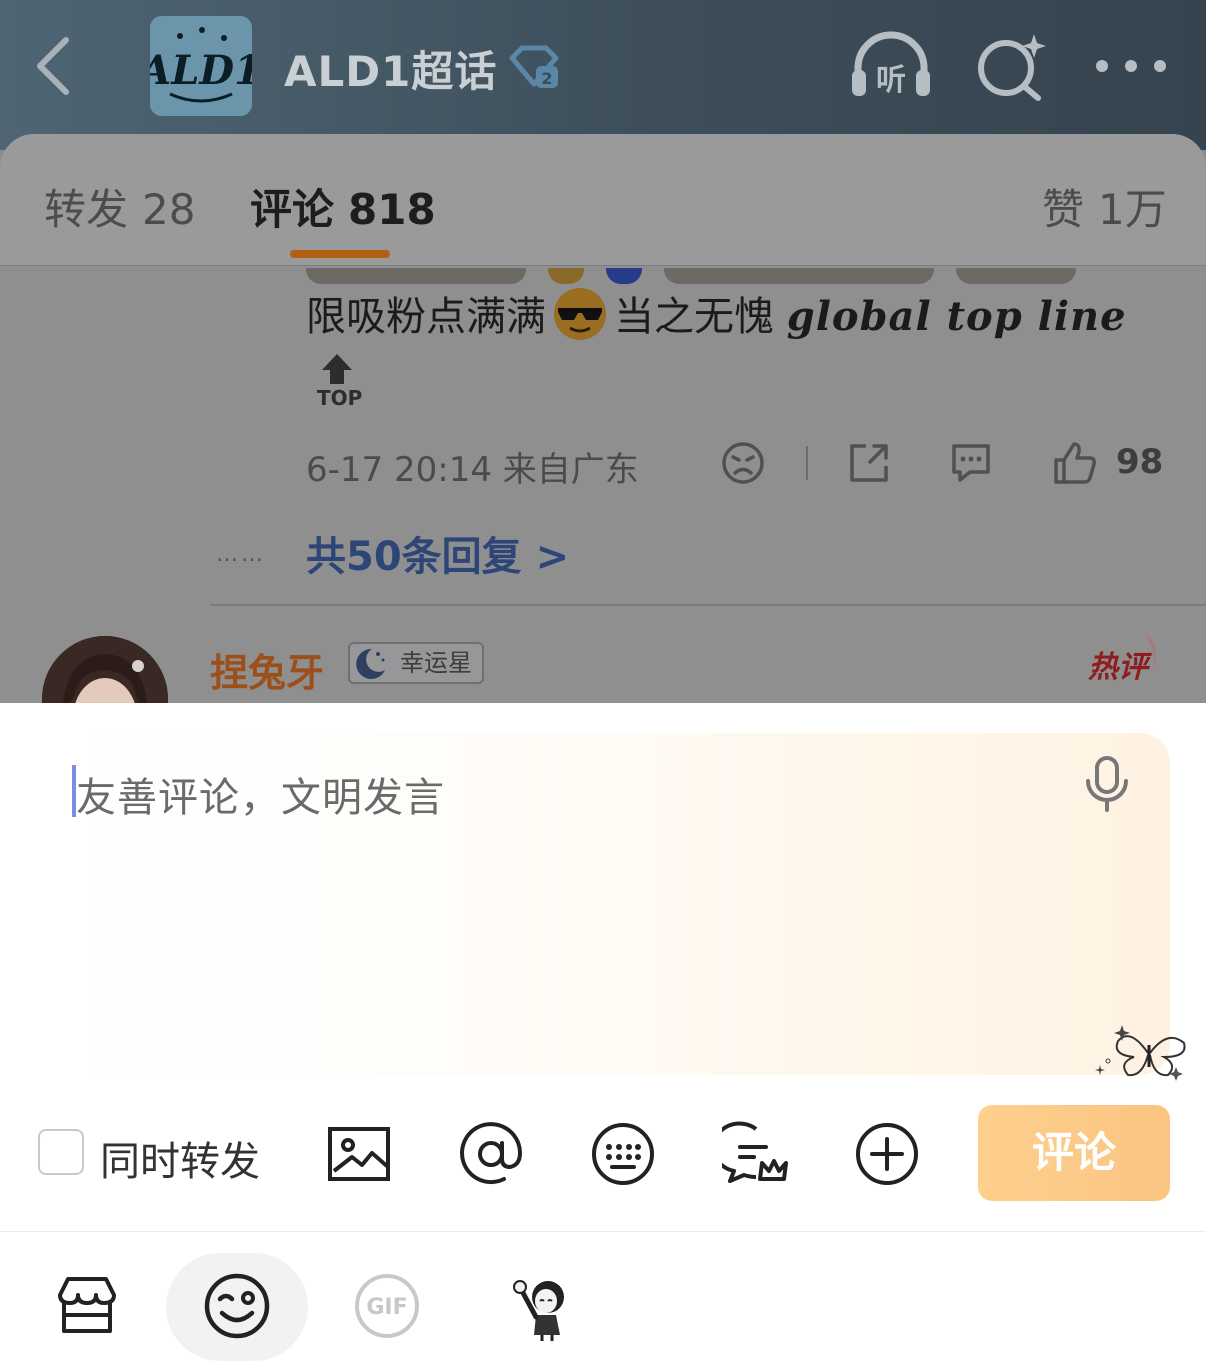  I want to click on wink-face-icon, so click(237, 1306).